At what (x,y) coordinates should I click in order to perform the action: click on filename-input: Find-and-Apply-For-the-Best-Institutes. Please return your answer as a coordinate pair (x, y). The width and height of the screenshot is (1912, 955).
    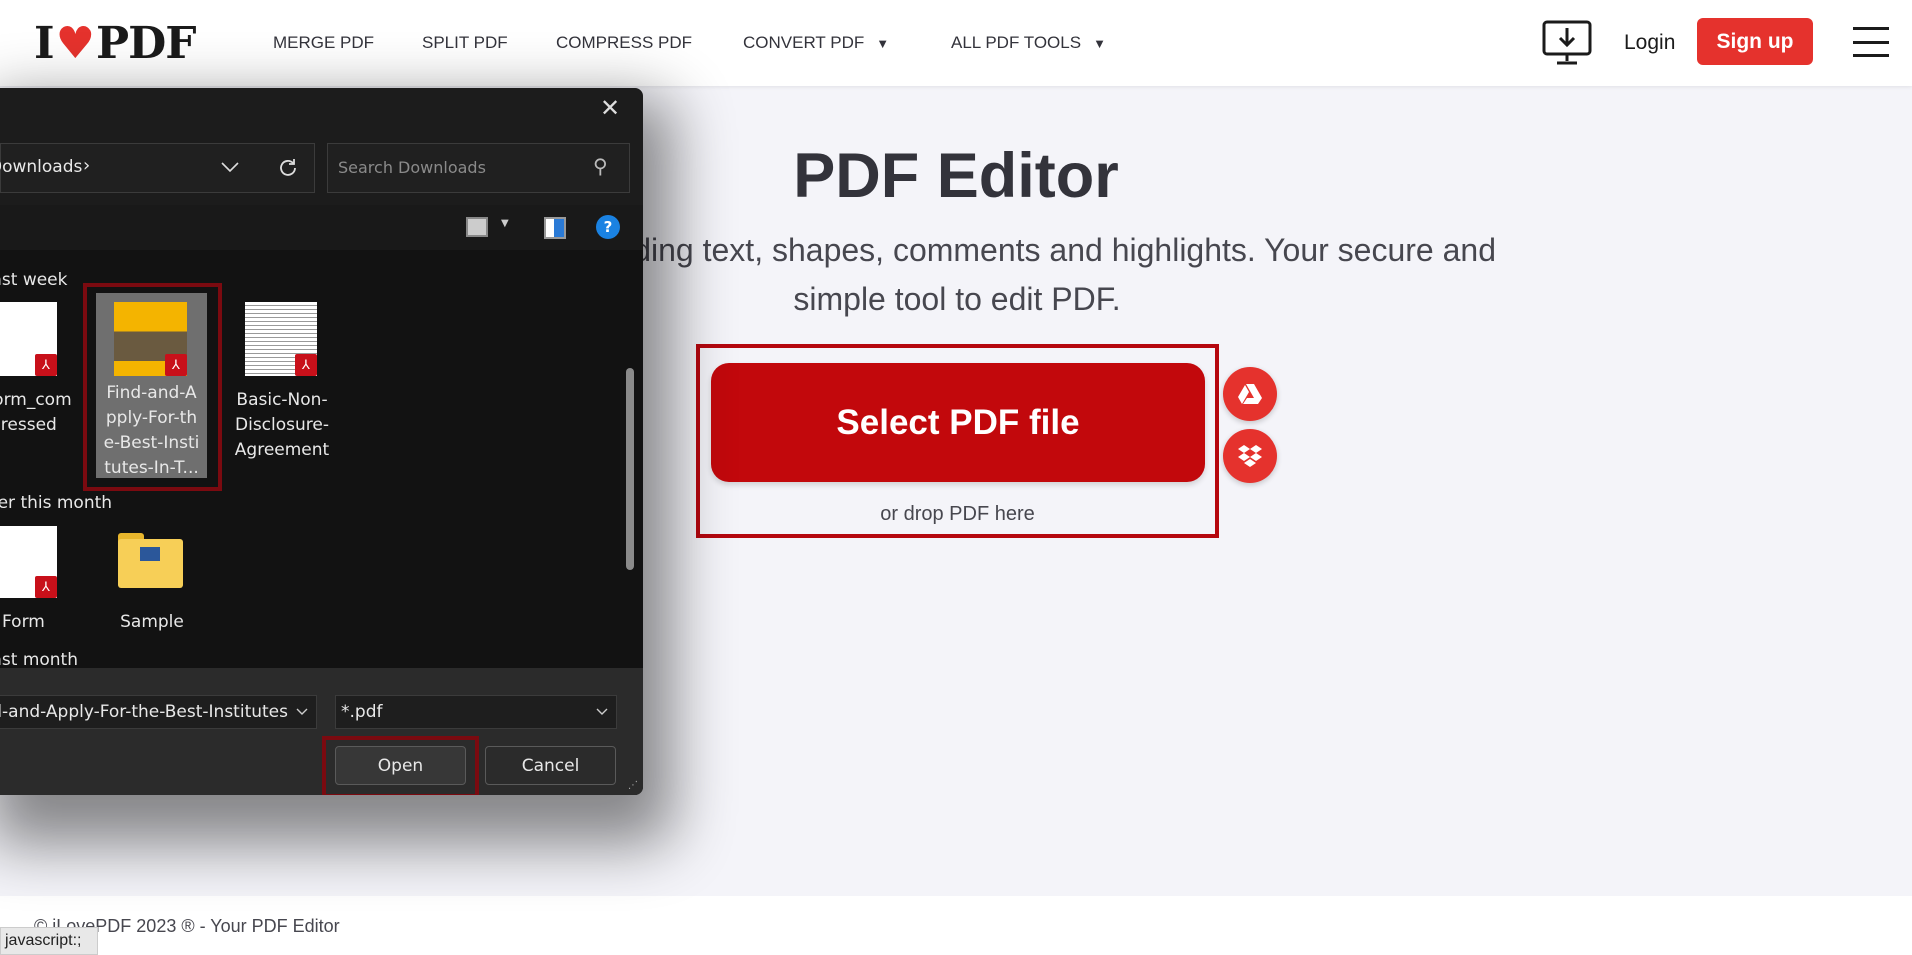
    Looking at the image, I should click on (158, 712).